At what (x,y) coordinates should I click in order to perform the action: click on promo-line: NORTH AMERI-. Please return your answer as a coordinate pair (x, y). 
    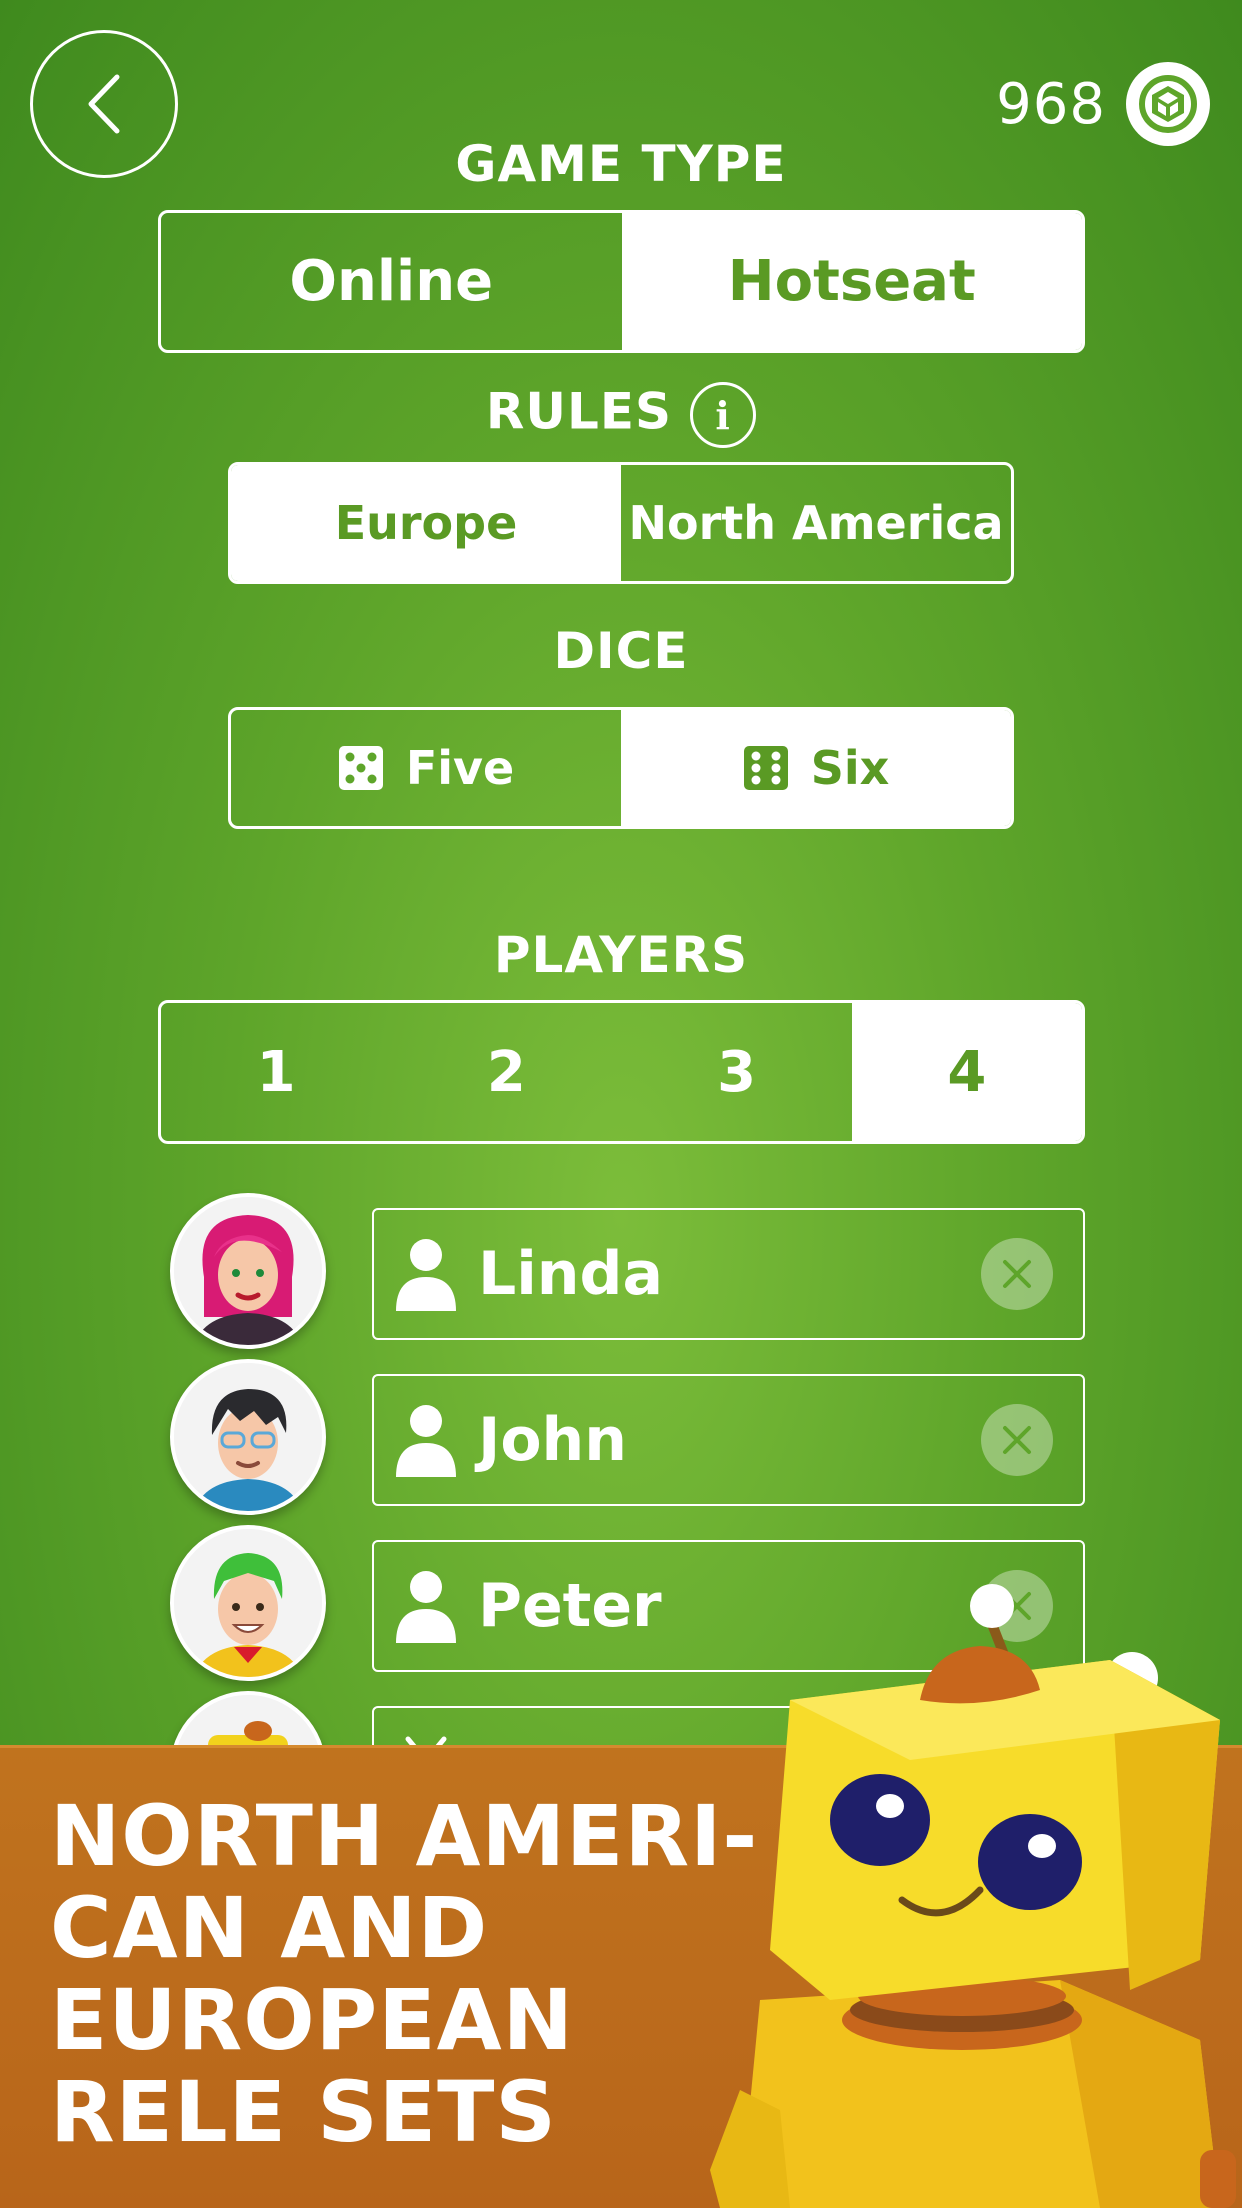
    Looking at the image, I should click on (404, 1836).